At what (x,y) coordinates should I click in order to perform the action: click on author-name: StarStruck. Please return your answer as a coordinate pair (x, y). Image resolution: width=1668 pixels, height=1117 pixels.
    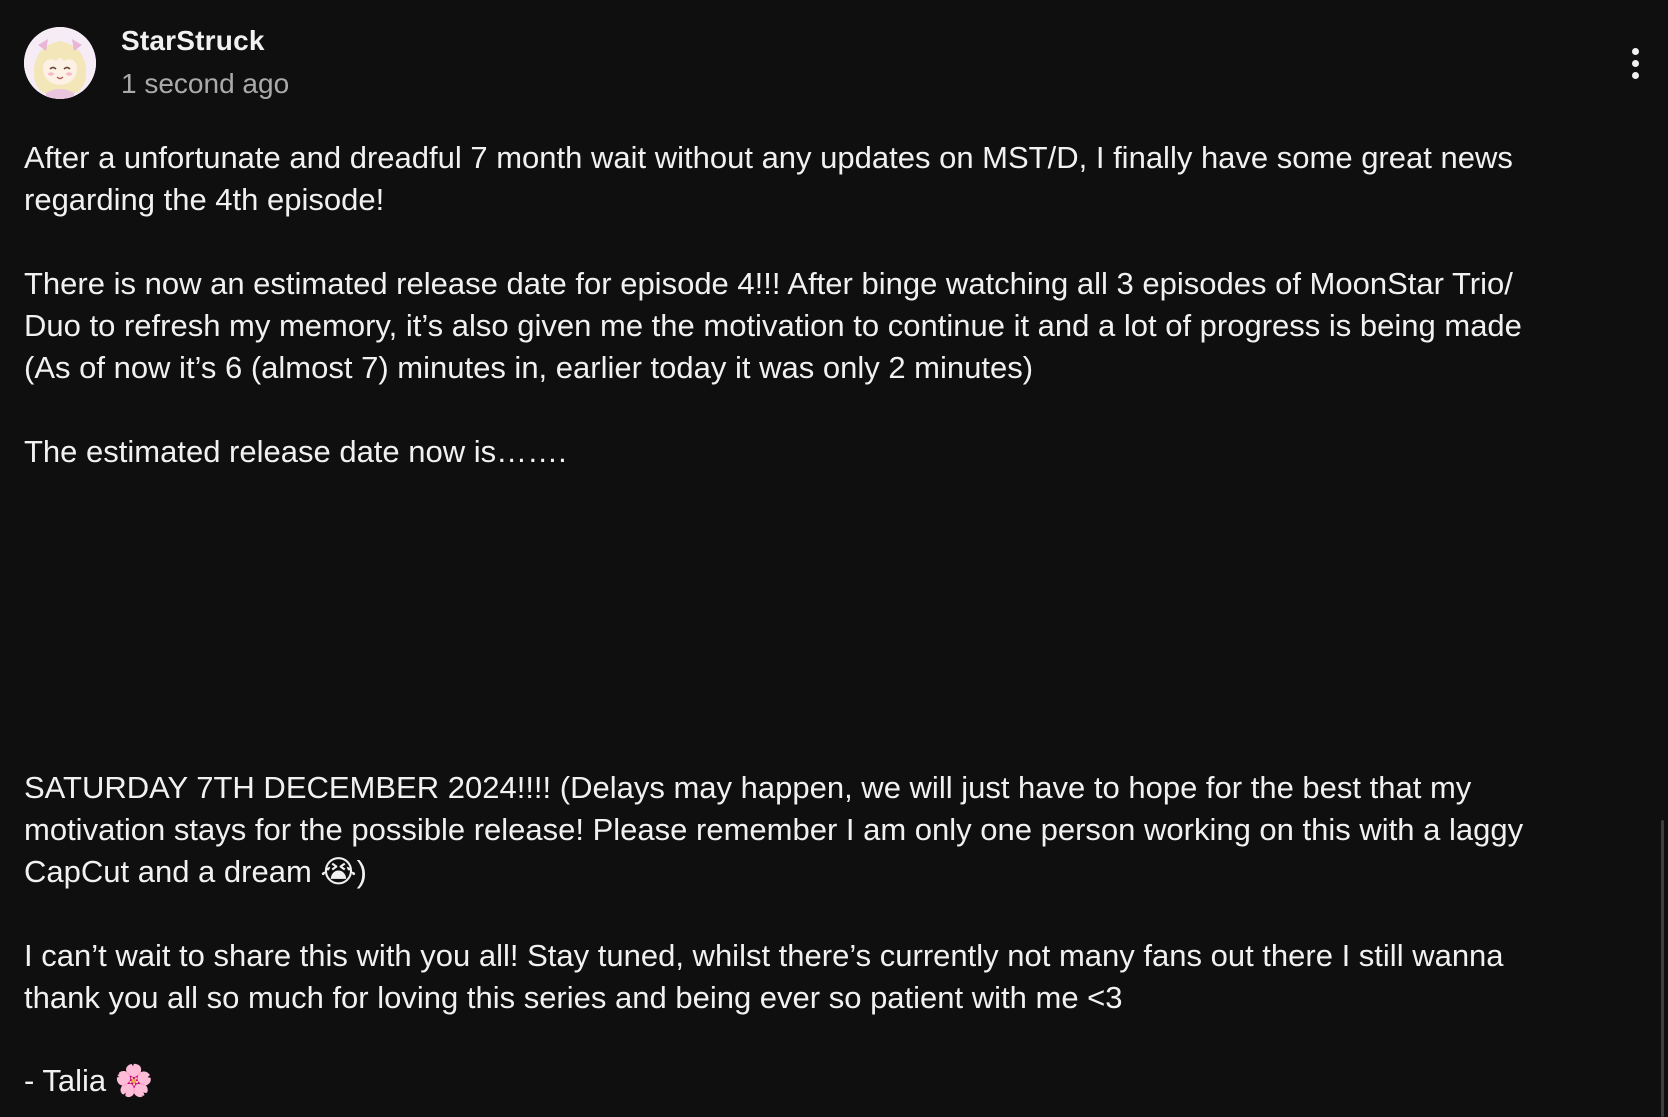
    Looking at the image, I should click on (193, 41).